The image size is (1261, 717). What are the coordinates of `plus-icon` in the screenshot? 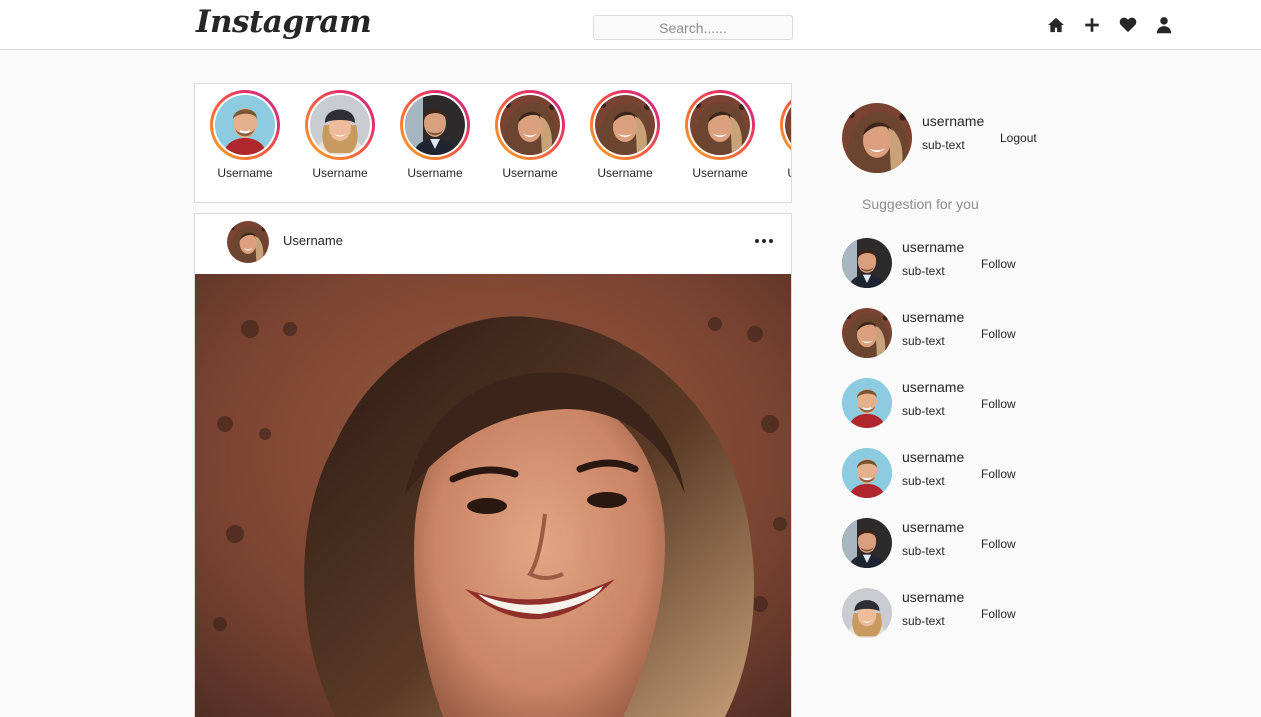 It's located at (1092, 25).